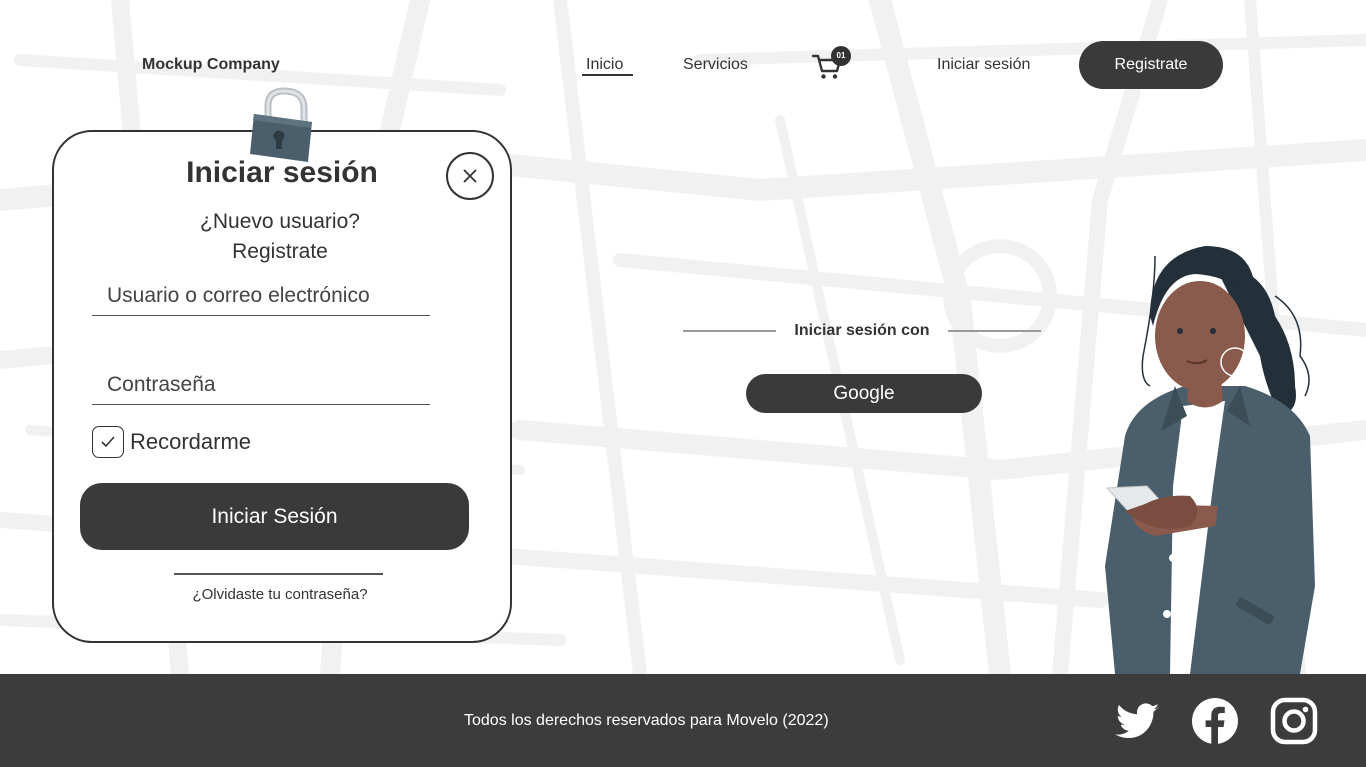  I want to click on register-button: Registrate, so click(1151, 65).